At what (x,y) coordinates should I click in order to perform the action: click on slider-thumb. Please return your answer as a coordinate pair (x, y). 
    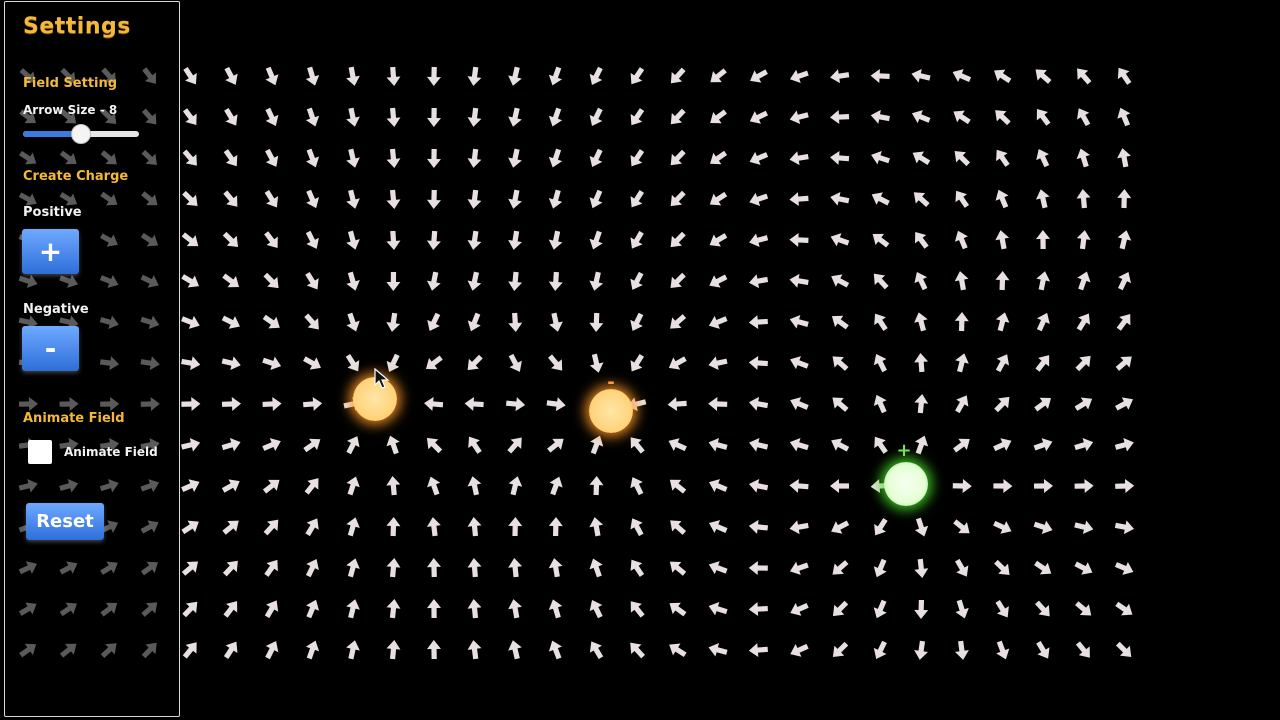
    Looking at the image, I should click on (81, 134).